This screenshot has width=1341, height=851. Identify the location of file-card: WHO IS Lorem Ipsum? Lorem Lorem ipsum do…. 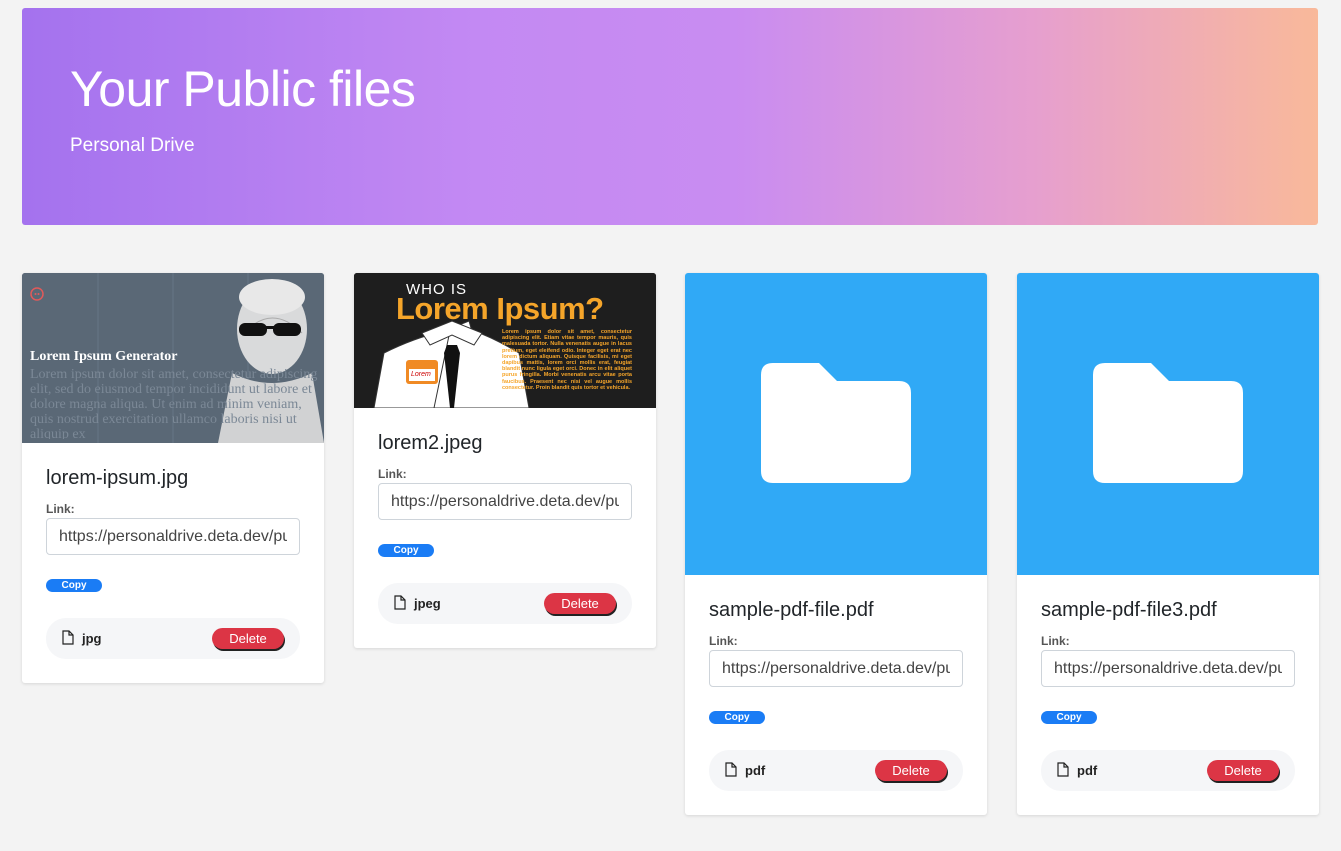
(505, 460).